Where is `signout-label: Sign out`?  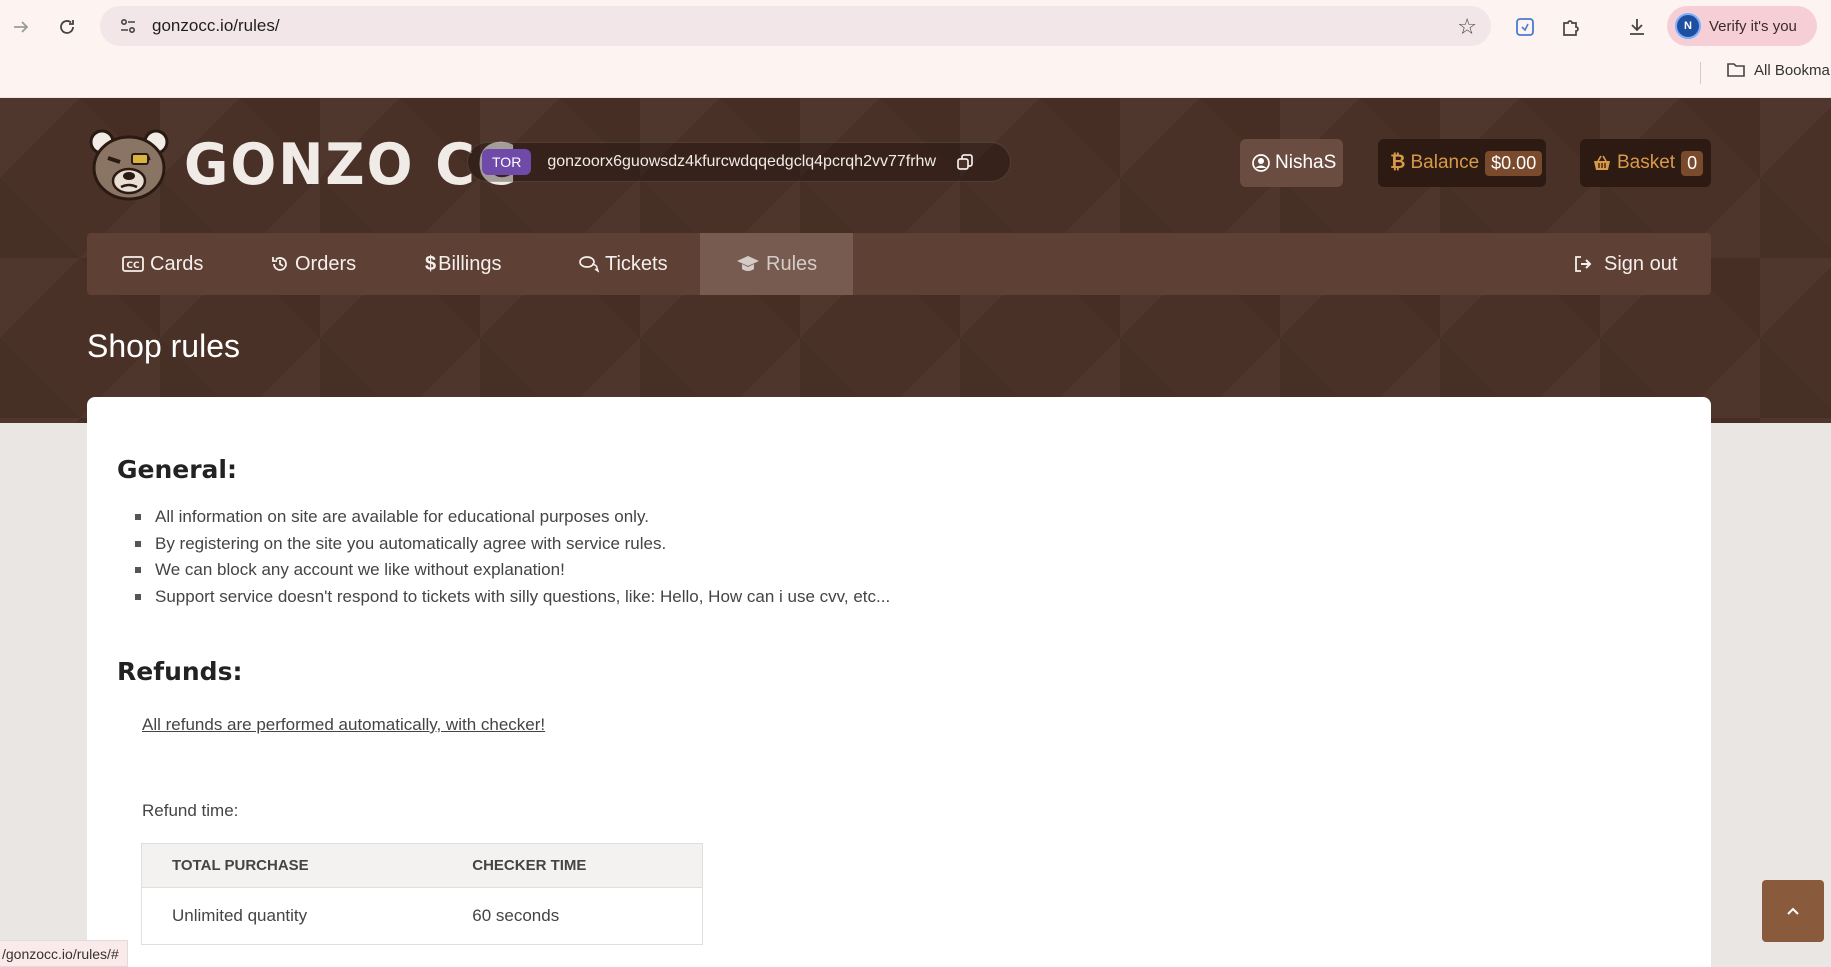 signout-label: Sign out is located at coordinates (1641, 263).